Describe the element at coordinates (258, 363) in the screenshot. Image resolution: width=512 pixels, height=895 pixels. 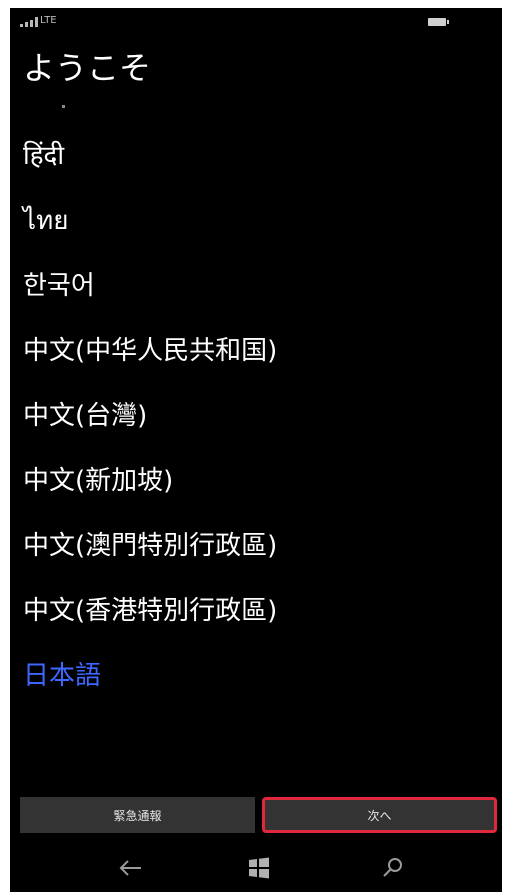
I see `language-item-chinese-prc: 中文(中华人民共和国)` at that location.